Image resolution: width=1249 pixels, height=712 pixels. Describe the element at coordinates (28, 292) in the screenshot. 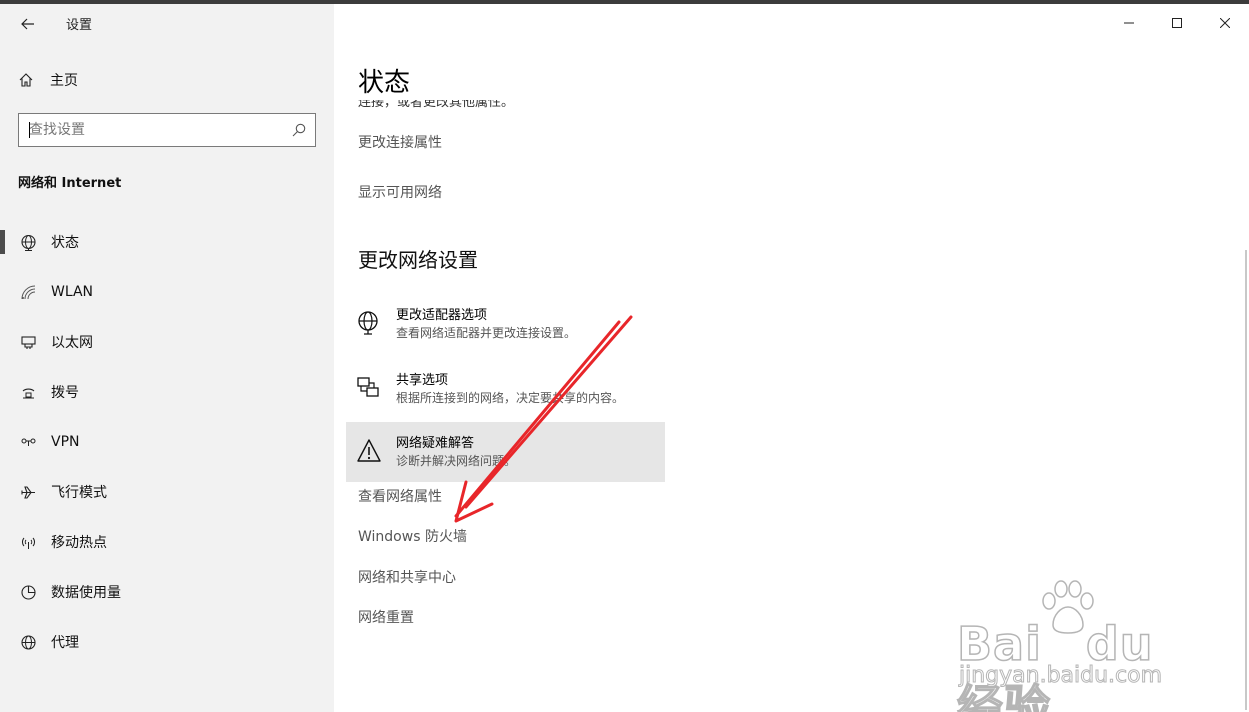

I see `wifi-icon` at that location.